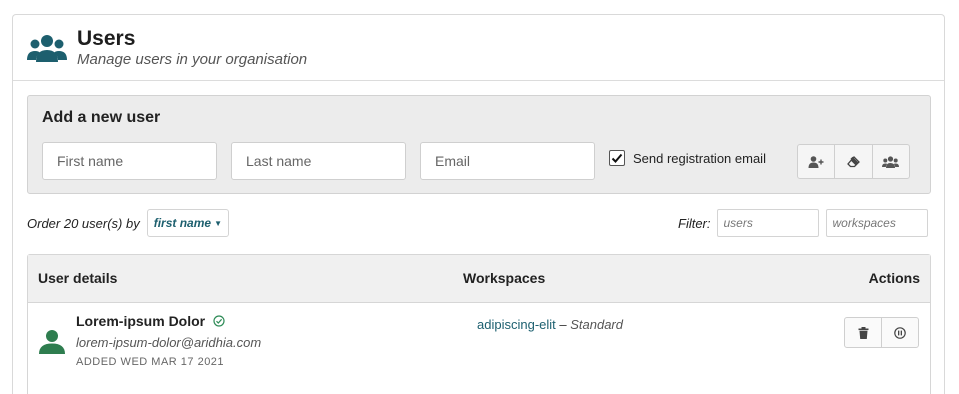  I want to click on workspace-role: Standard, so click(596, 324).